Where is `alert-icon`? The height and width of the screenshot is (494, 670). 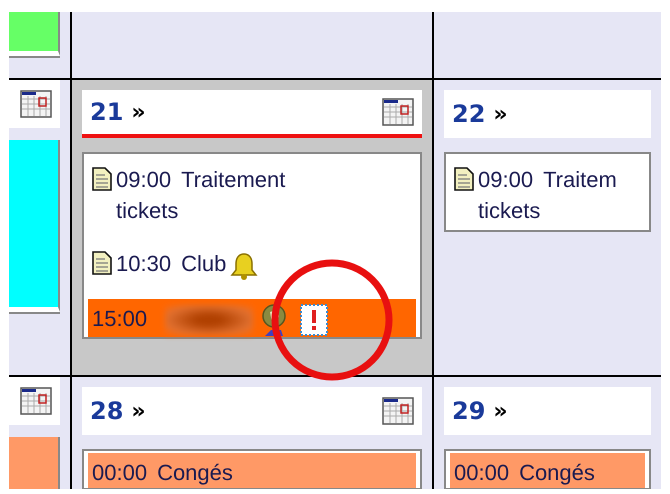
alert-icon is located at coordinates (314, 320).